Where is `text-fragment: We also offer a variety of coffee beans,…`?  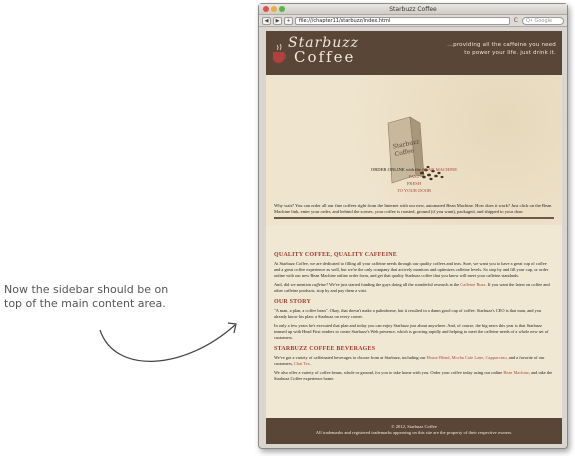 text-fragment: We also offer a variety of coffee beans,… is located at coordinates (389, 372).